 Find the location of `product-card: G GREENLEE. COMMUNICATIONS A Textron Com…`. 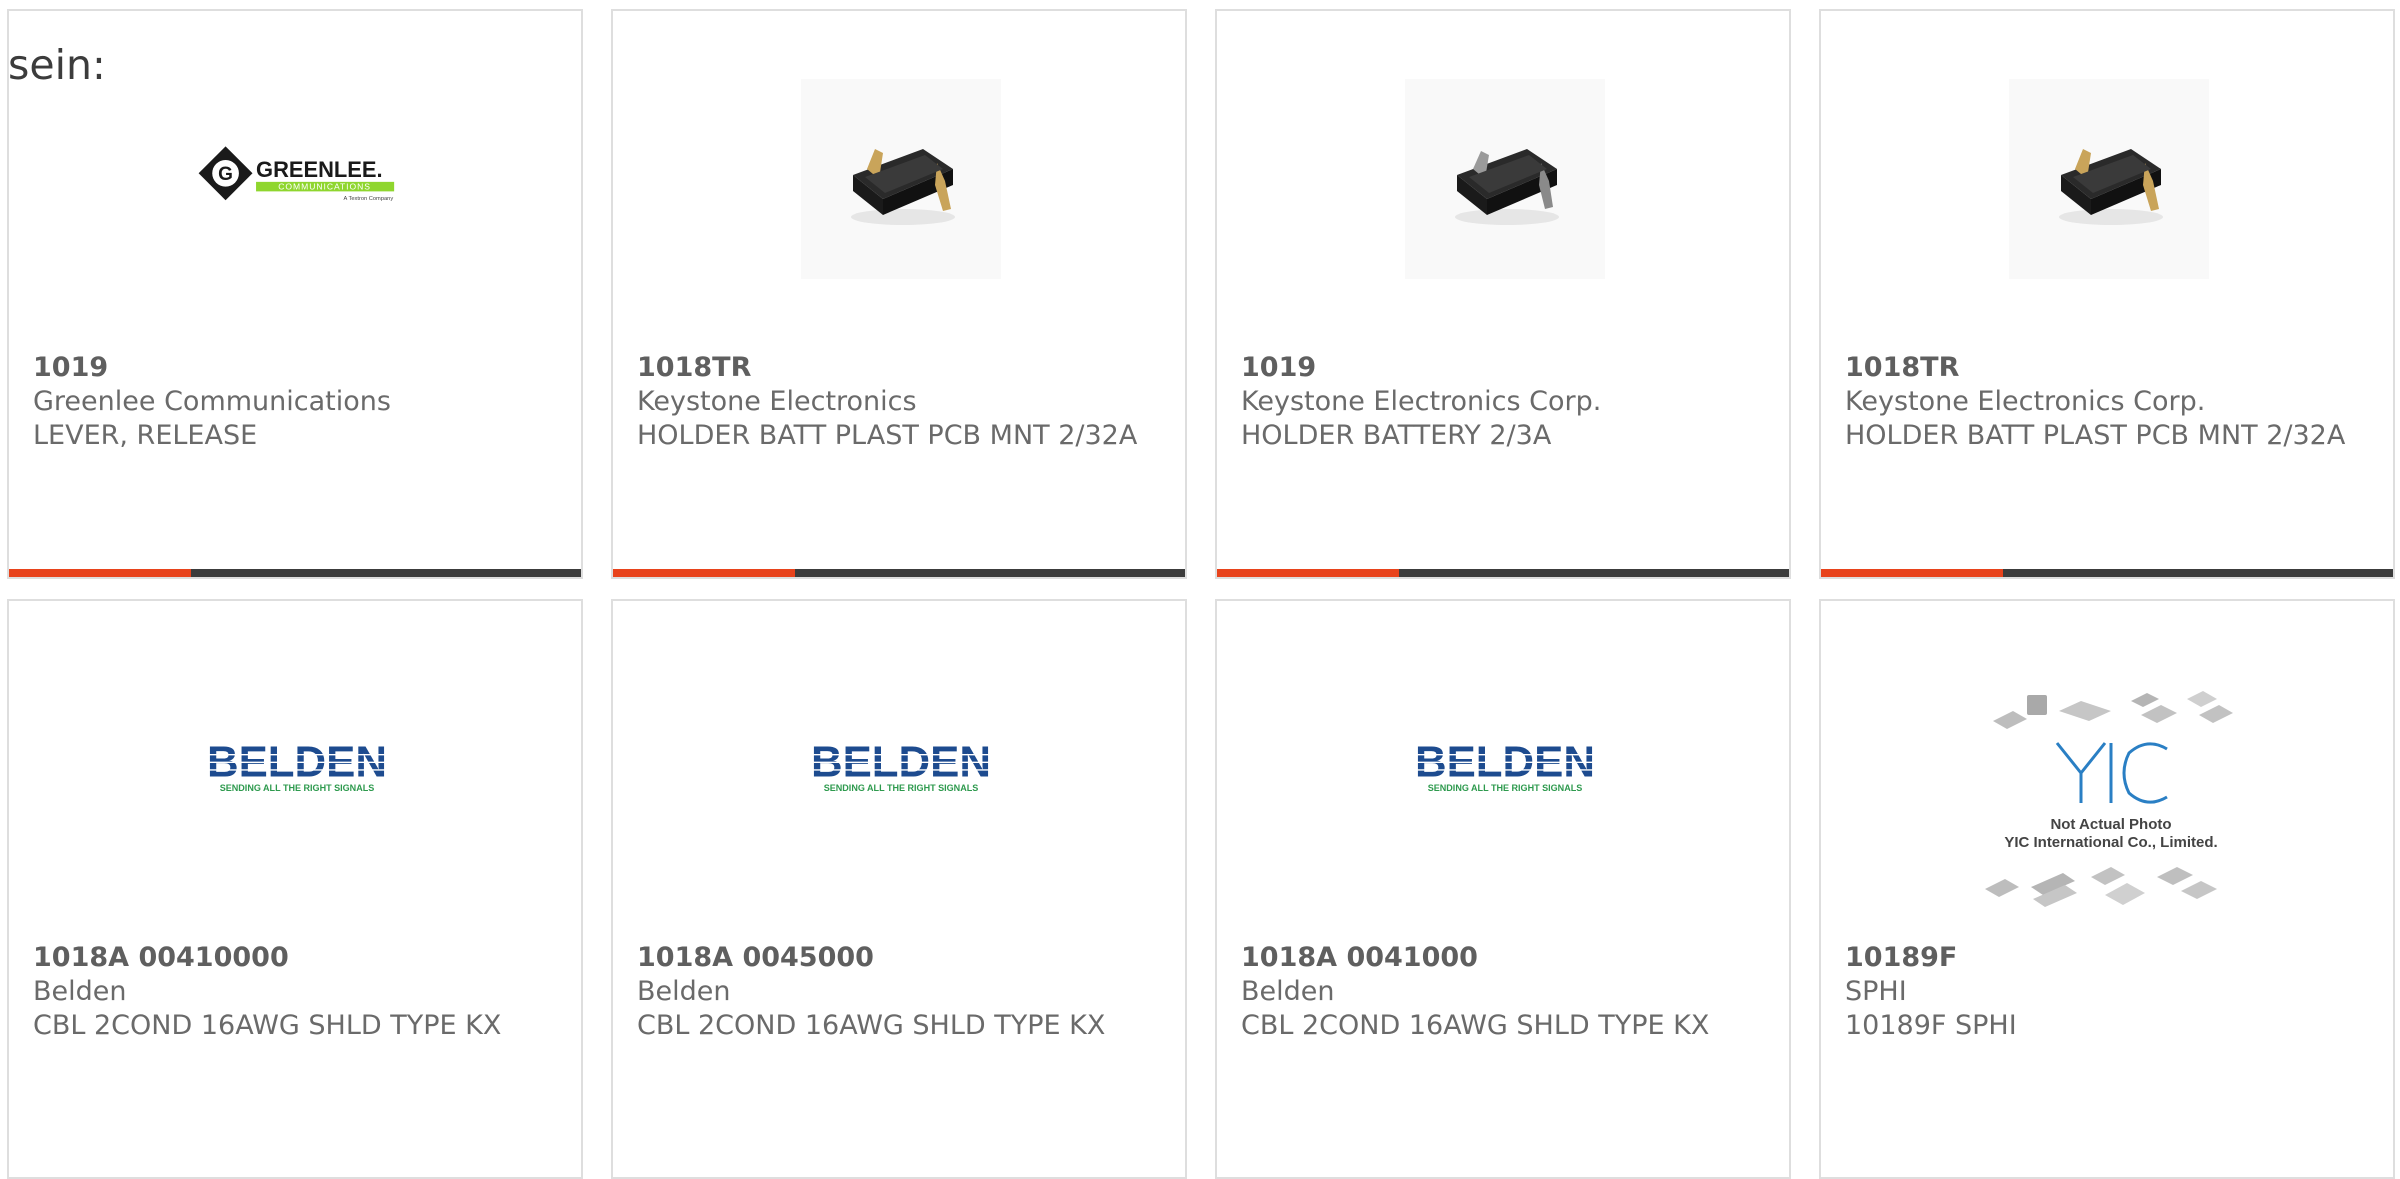

product-card: G GREENLEE. COMMUNICATIONS A Textron Com… is located at coordinates (295, 294).